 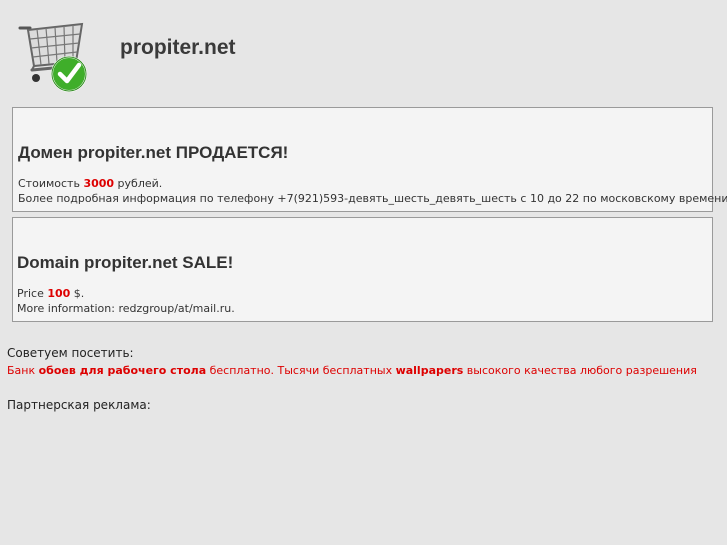 What do you see at coordinates (301, 370) in the screenshot?
I see `recommend-text-2: бесплатно. Тысячи бесплатных` at bounding box center [301, 370].